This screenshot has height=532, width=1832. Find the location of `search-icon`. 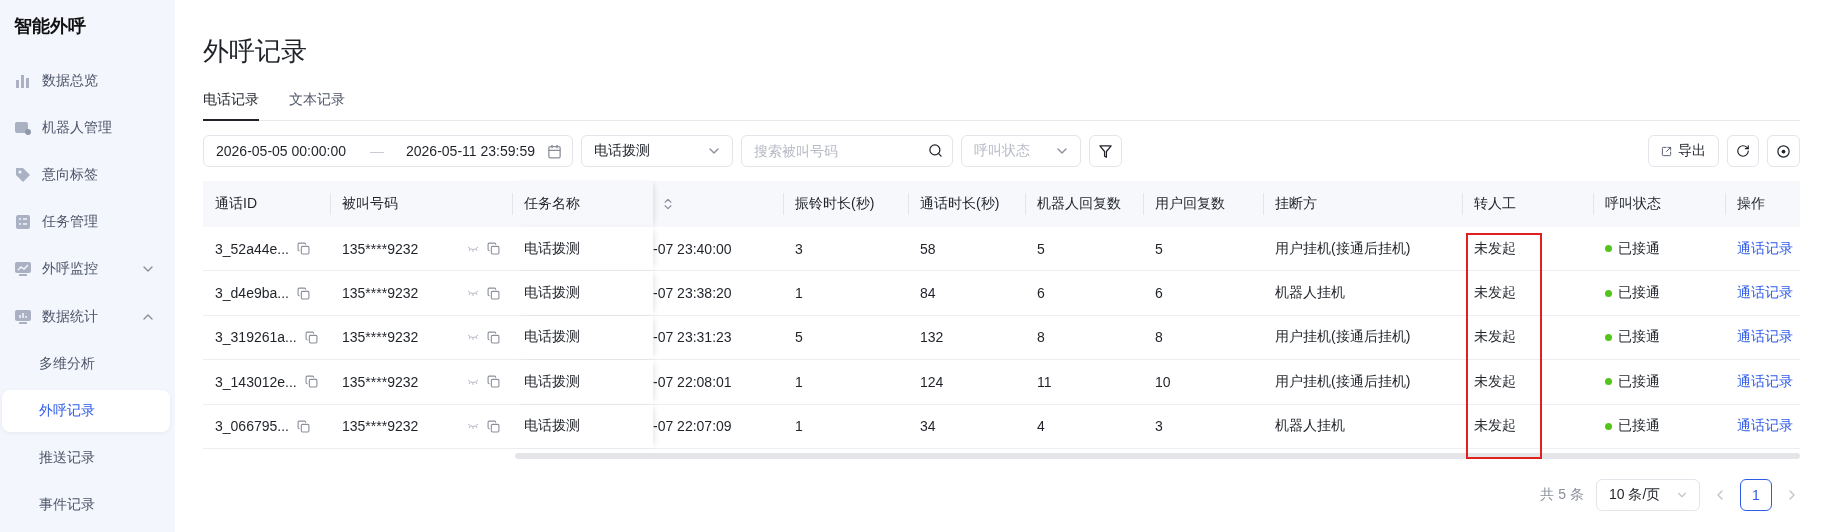

search-icon is located at coordinates (935, 150).